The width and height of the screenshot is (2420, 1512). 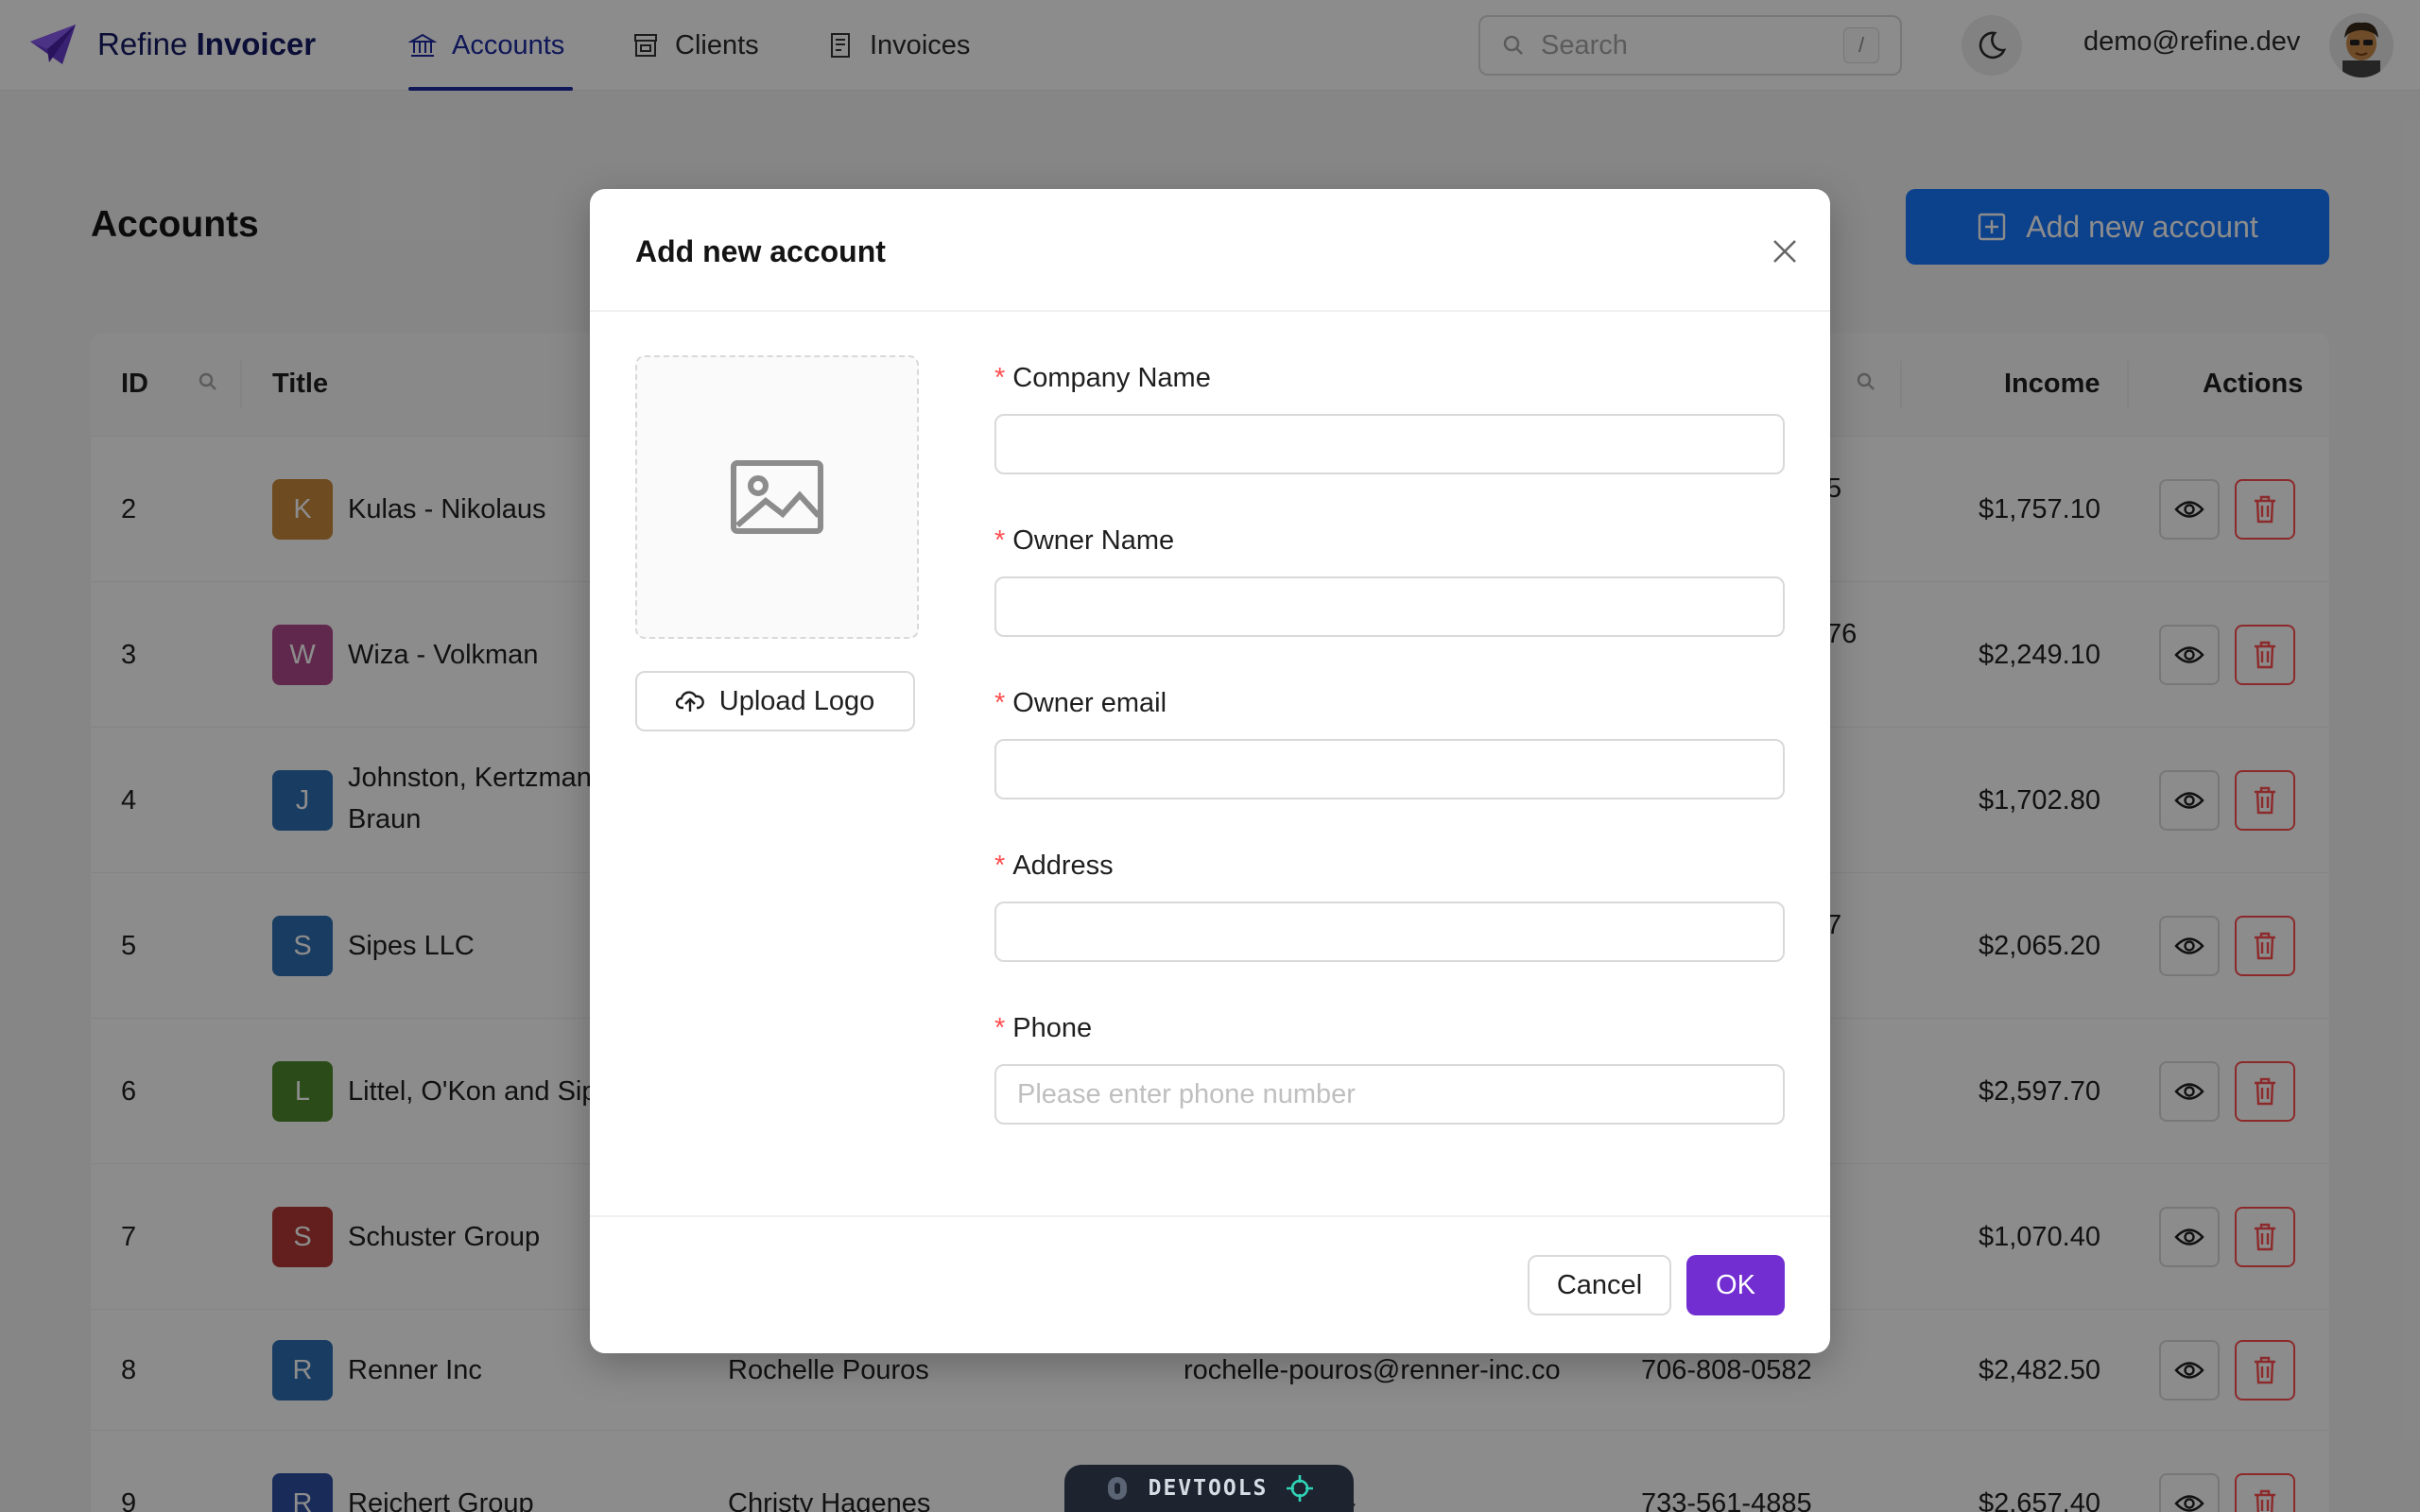 What do you see at coordinates (1210, 1216) in the screenshot?
I see `modal-footer-divider` at bounding box center [1210, 1216].